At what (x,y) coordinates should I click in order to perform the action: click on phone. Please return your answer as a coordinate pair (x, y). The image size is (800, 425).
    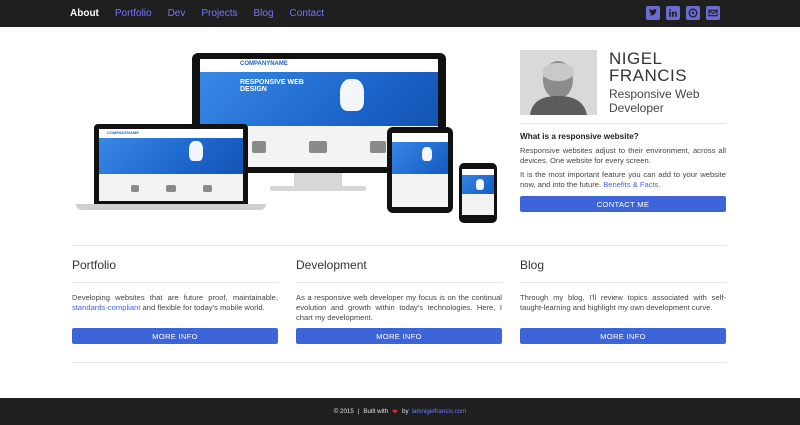
    Looking at the image, I should click on (478, 193).